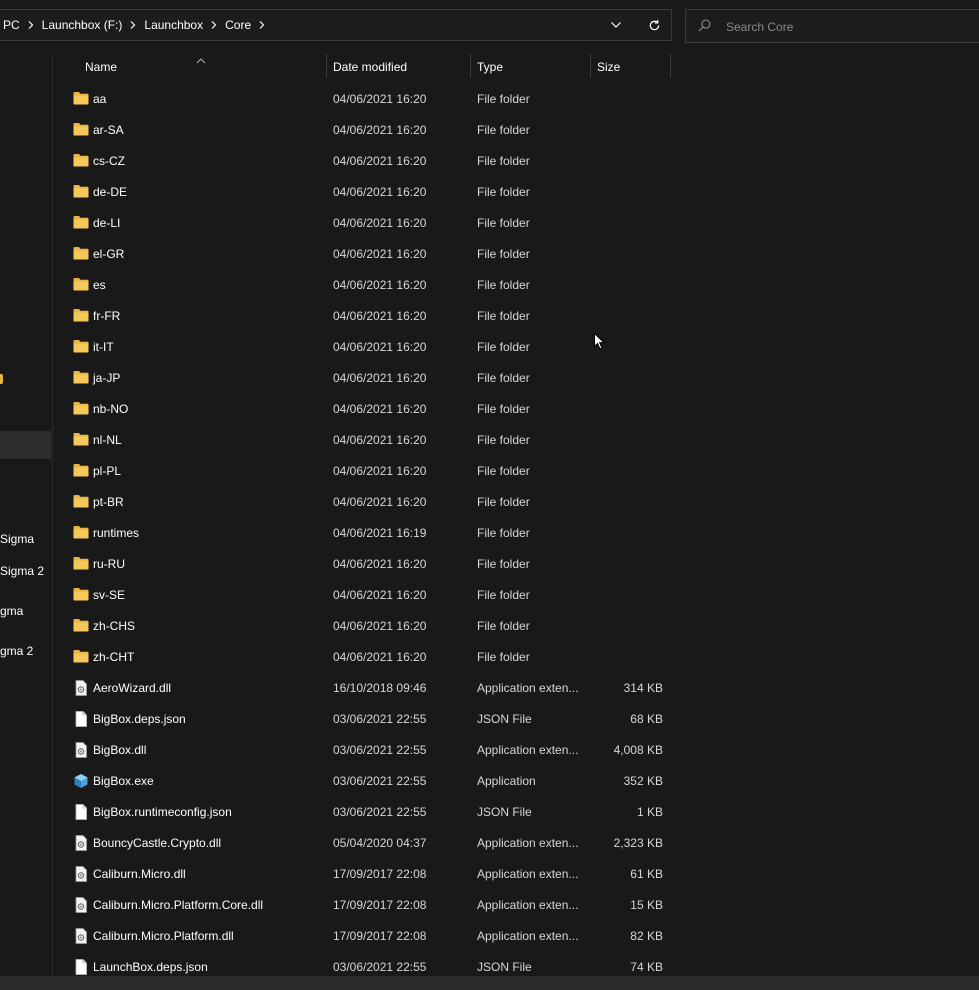 The width and height of the screenshot is (979, 990). What do you see at coordinates (113, 657) in the screenshot?
I see `file-name: zh-CHT` at bounding box center [113, 657].